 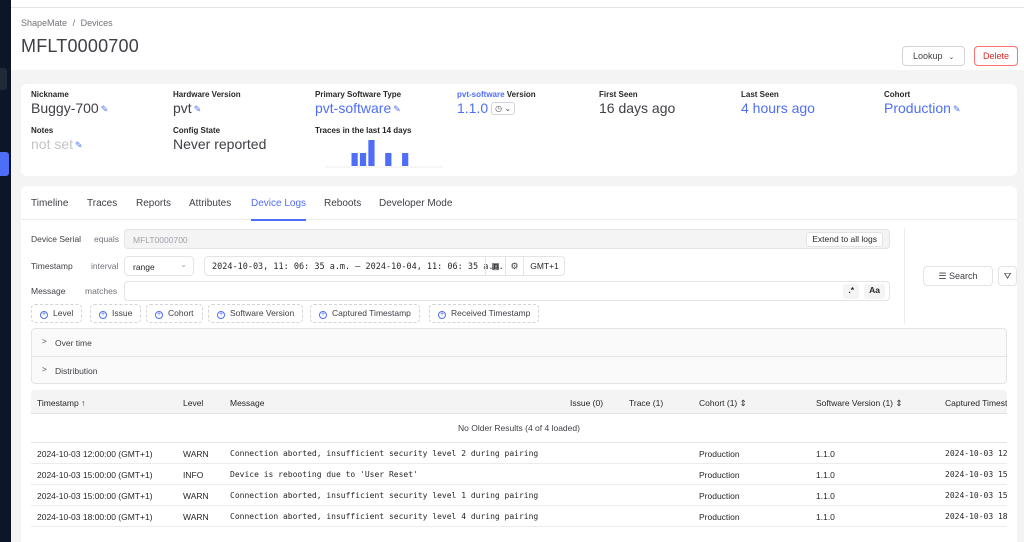 What do you see at coordinates (324, 474) in the screenshot?
I see `cell-message: Device is rebooting due to 'User Reset'` at bounding box center [324, 474].